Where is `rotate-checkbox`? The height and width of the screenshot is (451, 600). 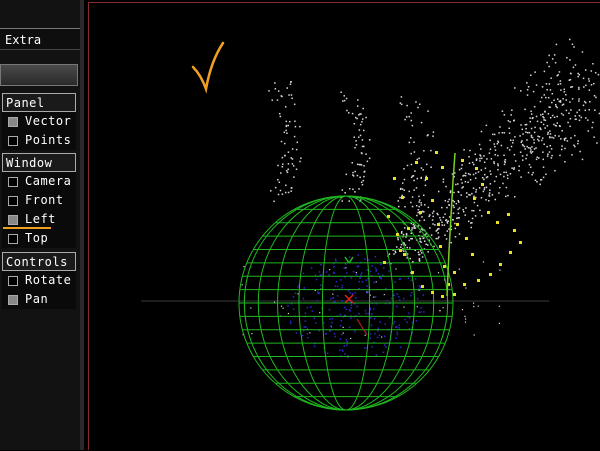
rotate-checkbox is located at coordinates (13, 281).